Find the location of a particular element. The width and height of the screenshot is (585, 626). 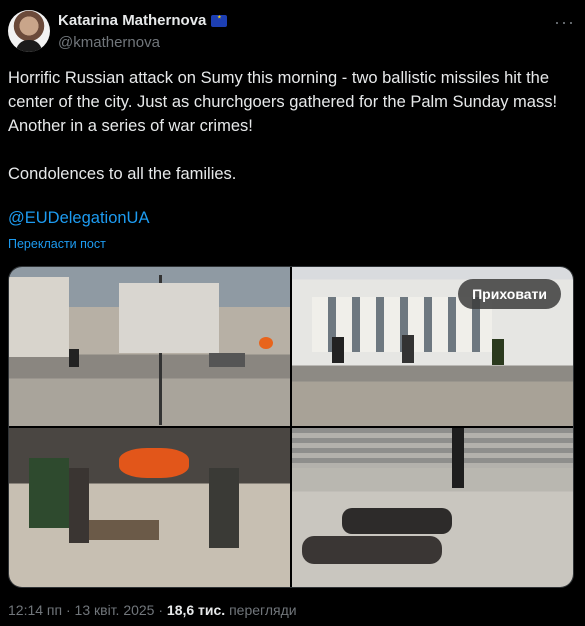

photo-2: Приховати is located at coordinates (432, 346).